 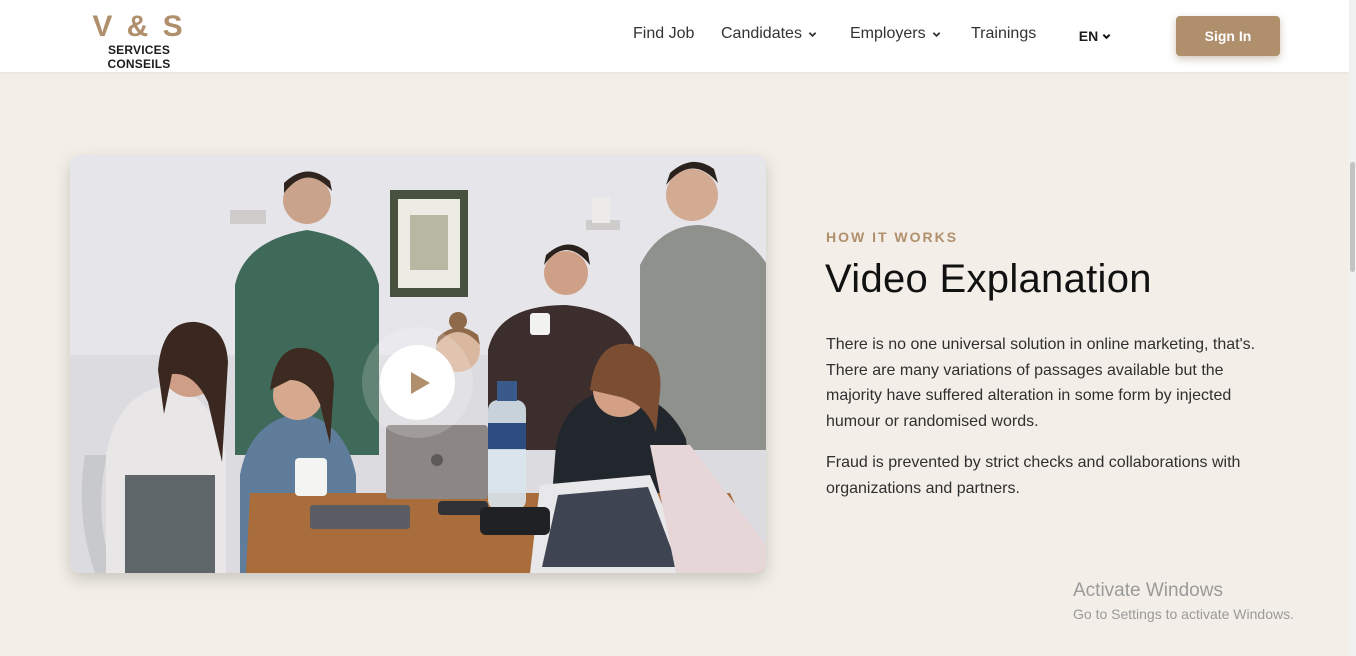 I want to click on page-scrollbar, so click(x=1352, y=328).